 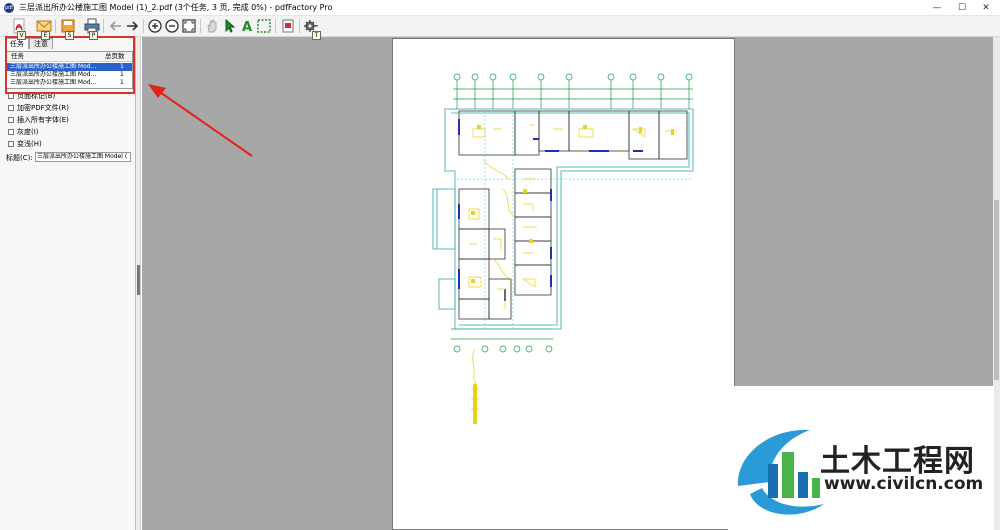 What do you see at coordinates (861, 458) in the screenshot?
I see `watermark-logo: 土木工程网 www.civilcn.com` at bounding box center [861, 458].